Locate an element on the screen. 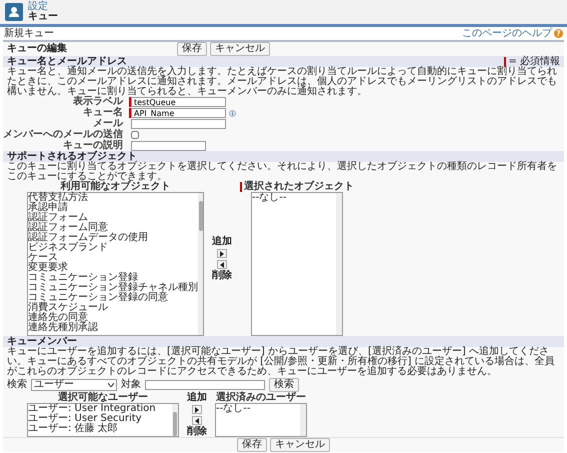 The width and height of the screenshot is (567, 453). list-option: 連絡先の同意 is located at coordinates (113, 318).